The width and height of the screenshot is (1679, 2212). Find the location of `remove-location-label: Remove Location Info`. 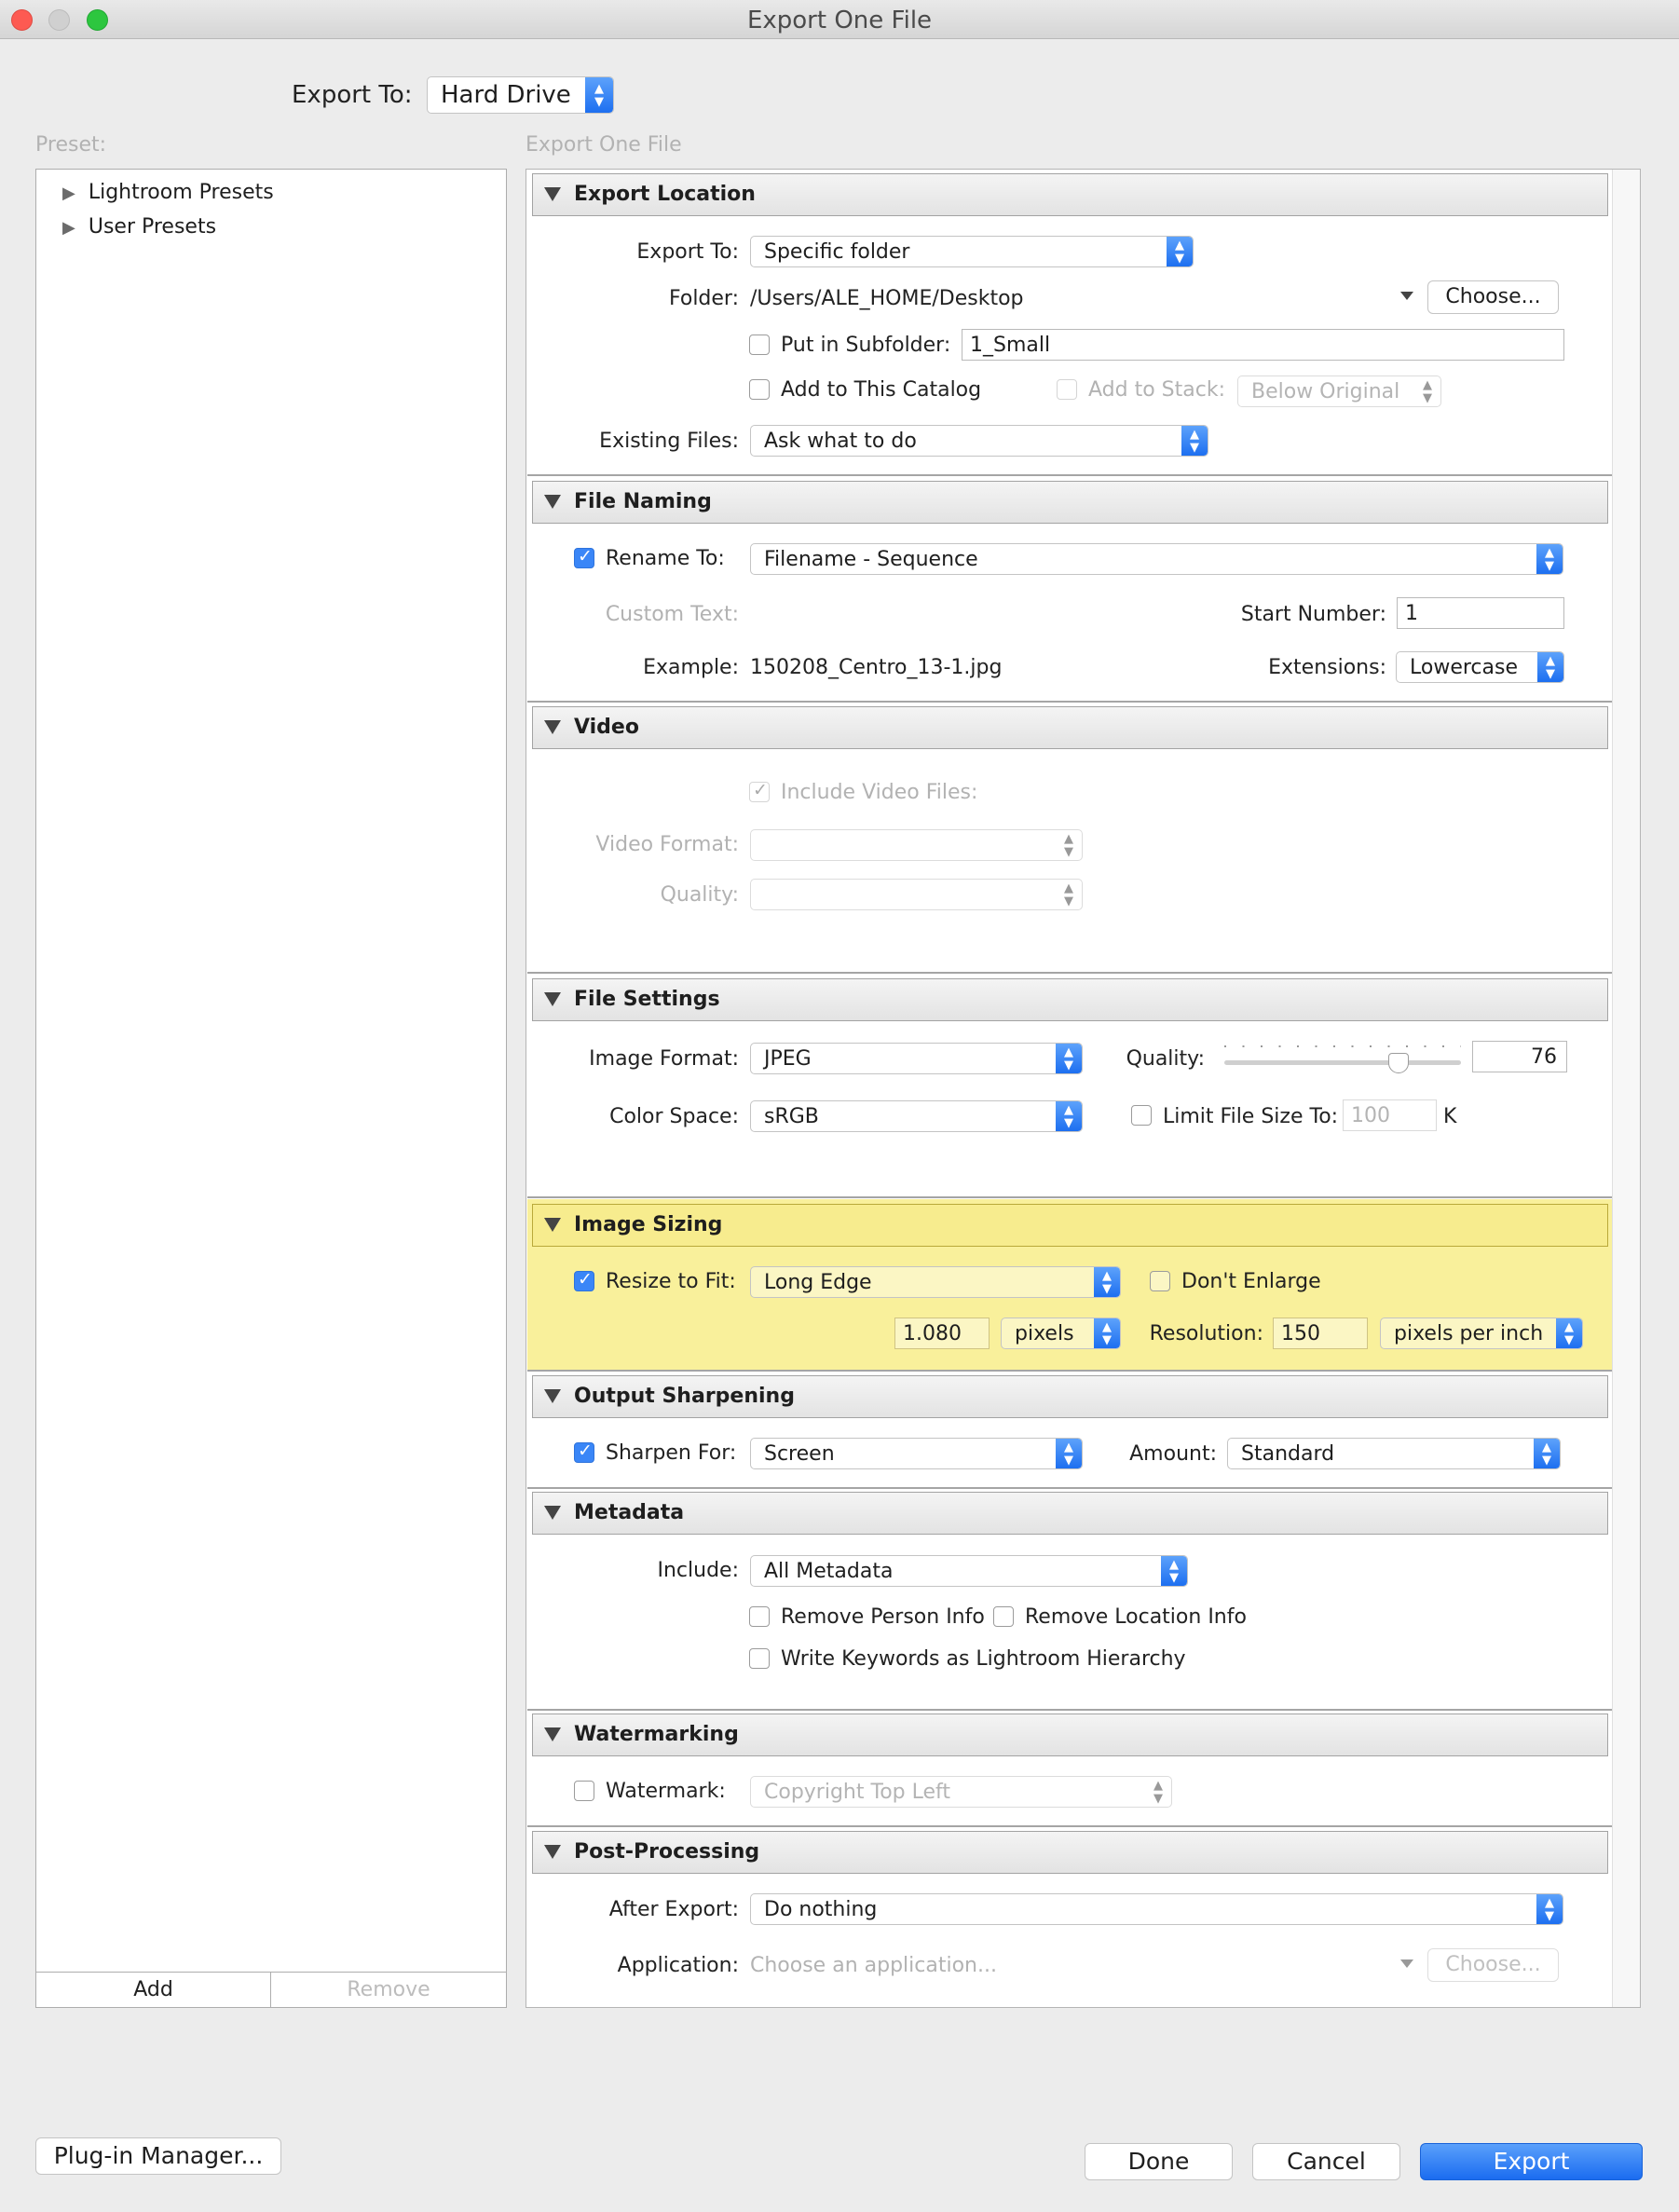

remove-location-label: Remove Location Info is located at coordinates (1136, 1617).